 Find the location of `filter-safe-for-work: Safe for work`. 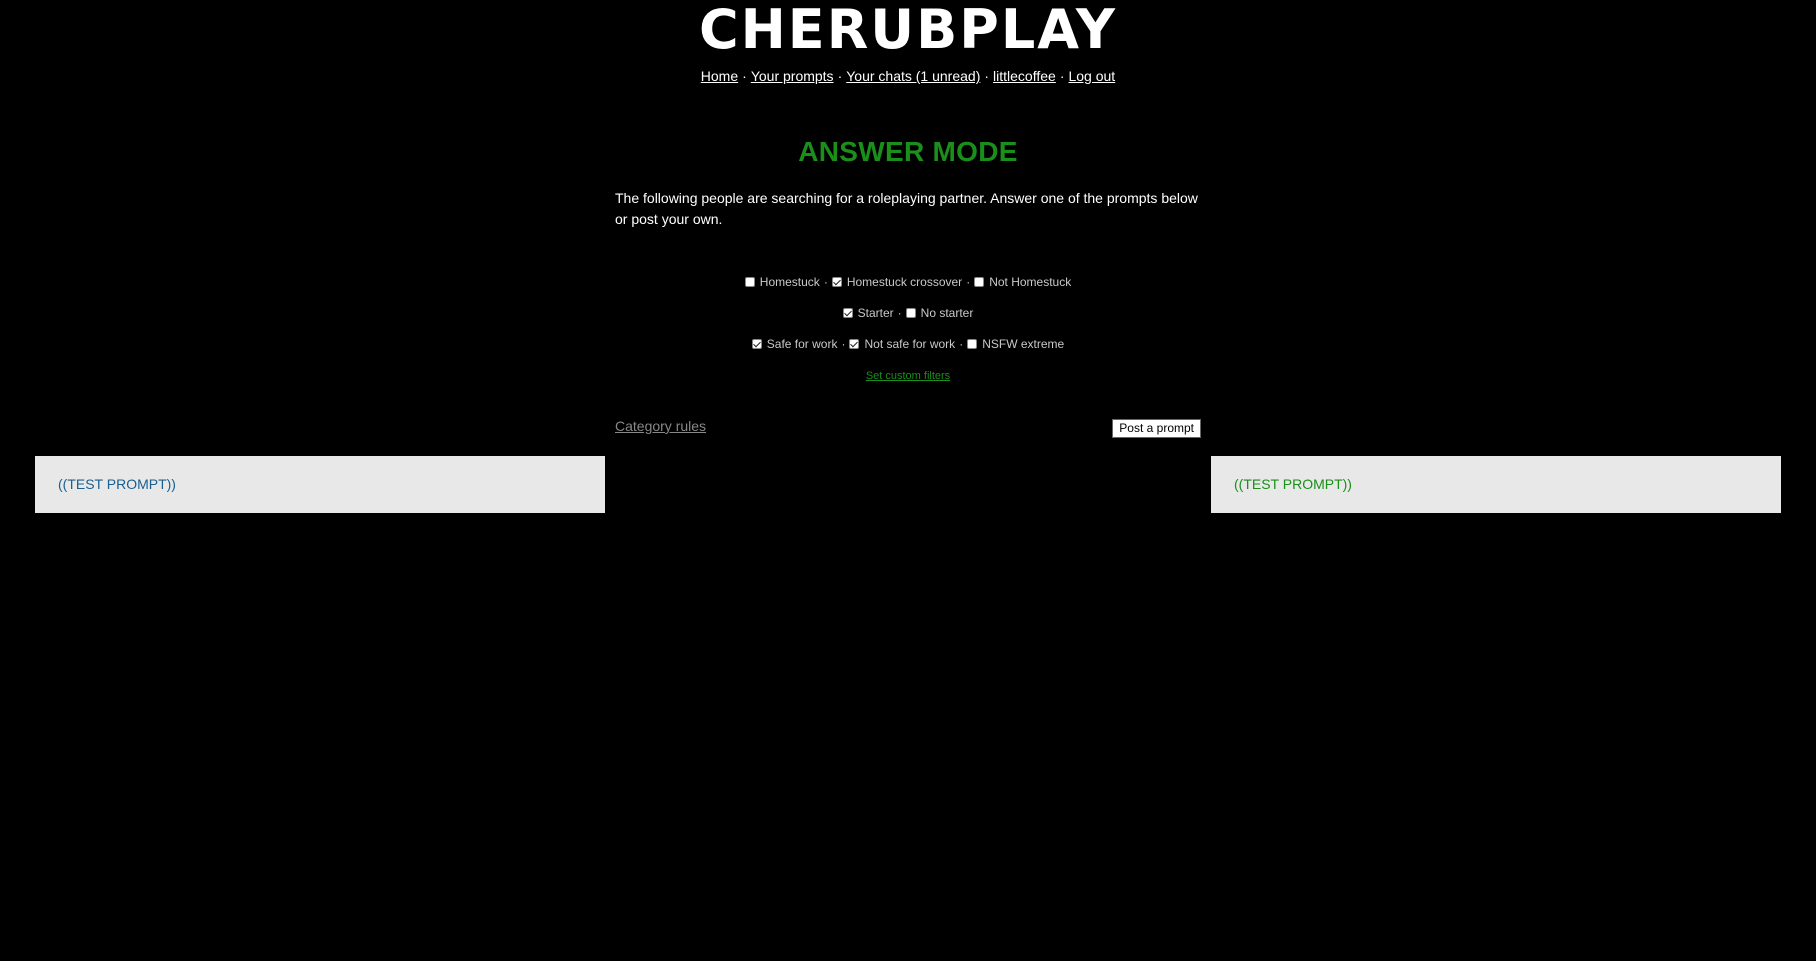

filter-safe-for-work: Safe for work is located at coordinates (794, 344).